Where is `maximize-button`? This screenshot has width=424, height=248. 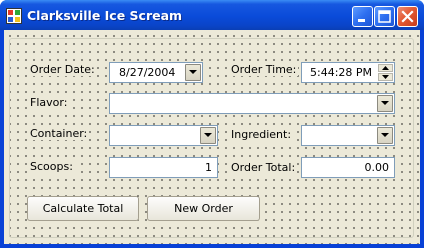 maximize-button is located at coordinates (384, 16).